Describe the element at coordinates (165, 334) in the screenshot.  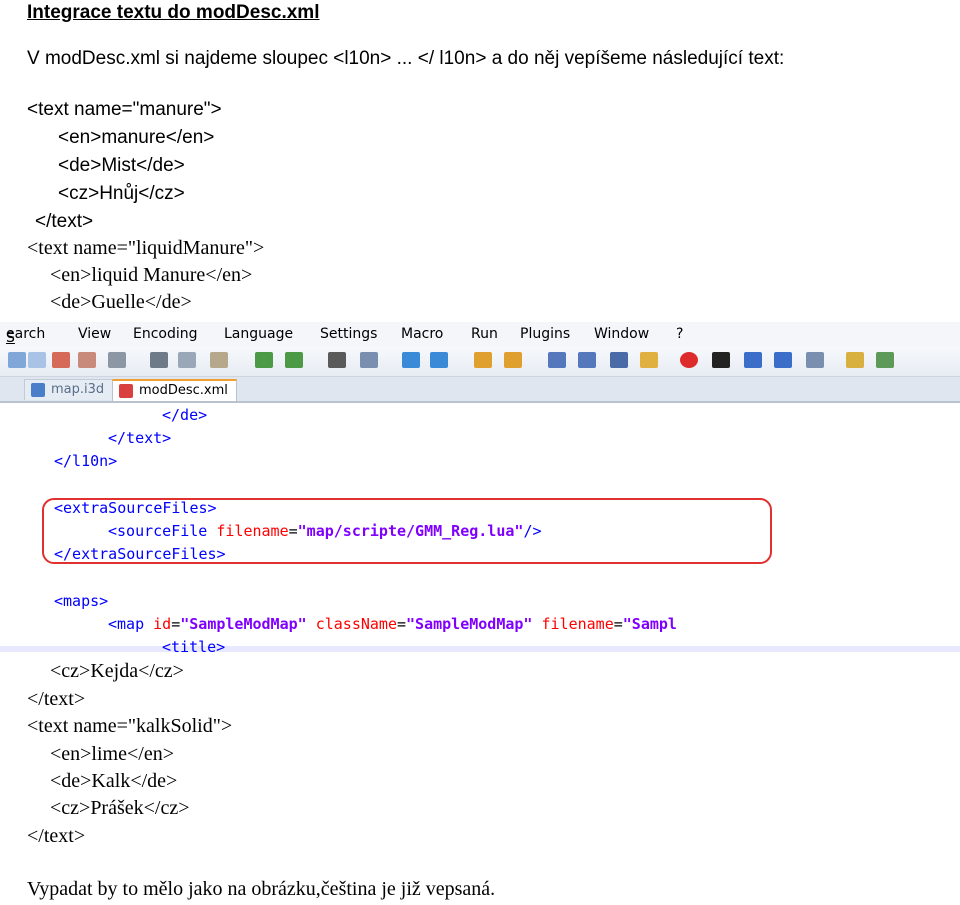
I see `menu-encoding: Encoding` at that location.